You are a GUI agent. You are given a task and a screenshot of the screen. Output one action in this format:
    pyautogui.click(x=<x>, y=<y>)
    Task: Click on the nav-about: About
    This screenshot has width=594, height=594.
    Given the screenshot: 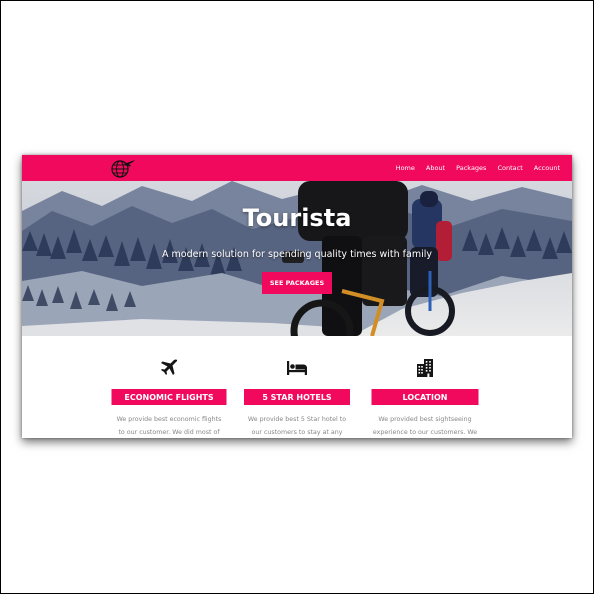 What is the action you would take?
    pyautogui.click(x=435, y=168)
    